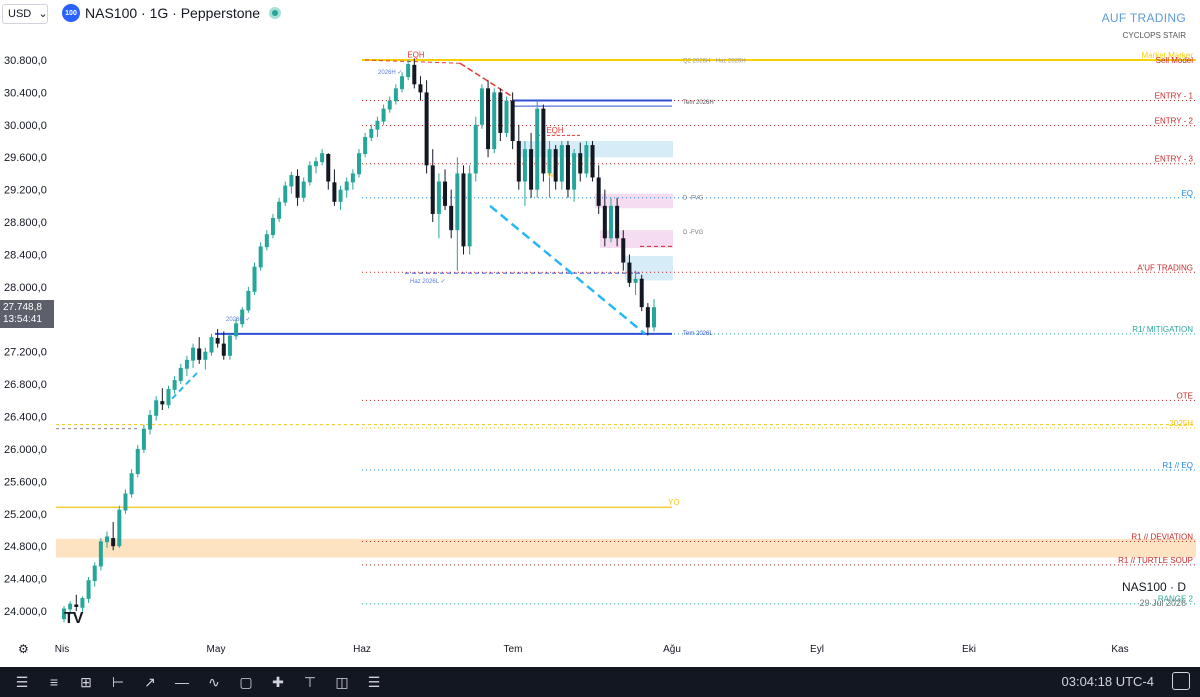  I want to click on weekly-label: W, so click(551, 176).